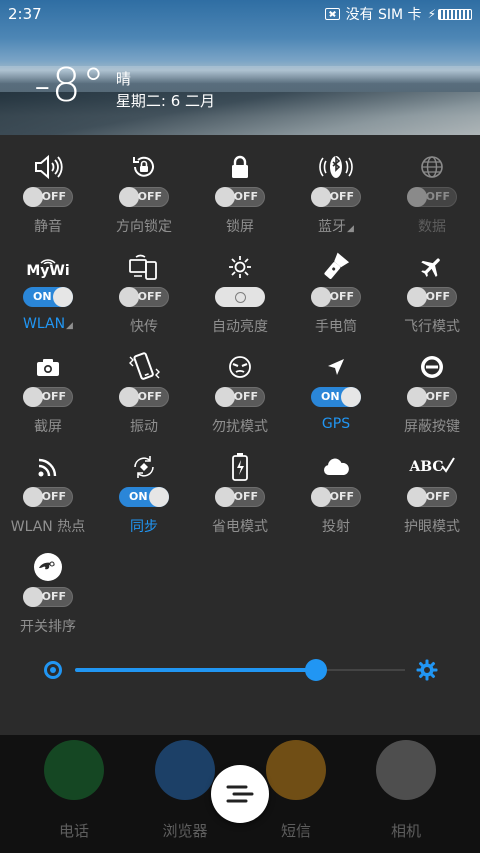 Image resolution: width=480 pixels, height=853 pixels. I want to click on tile-rotation-lock: OFF 方向锁定, so click(144, 197).